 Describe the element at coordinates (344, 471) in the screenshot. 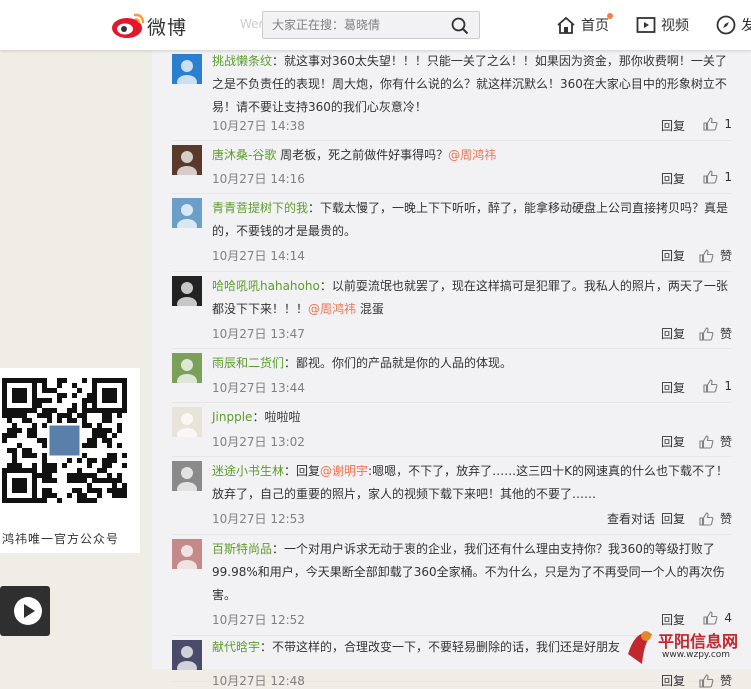

I see `comment-mention: @谢明宇` at that location.